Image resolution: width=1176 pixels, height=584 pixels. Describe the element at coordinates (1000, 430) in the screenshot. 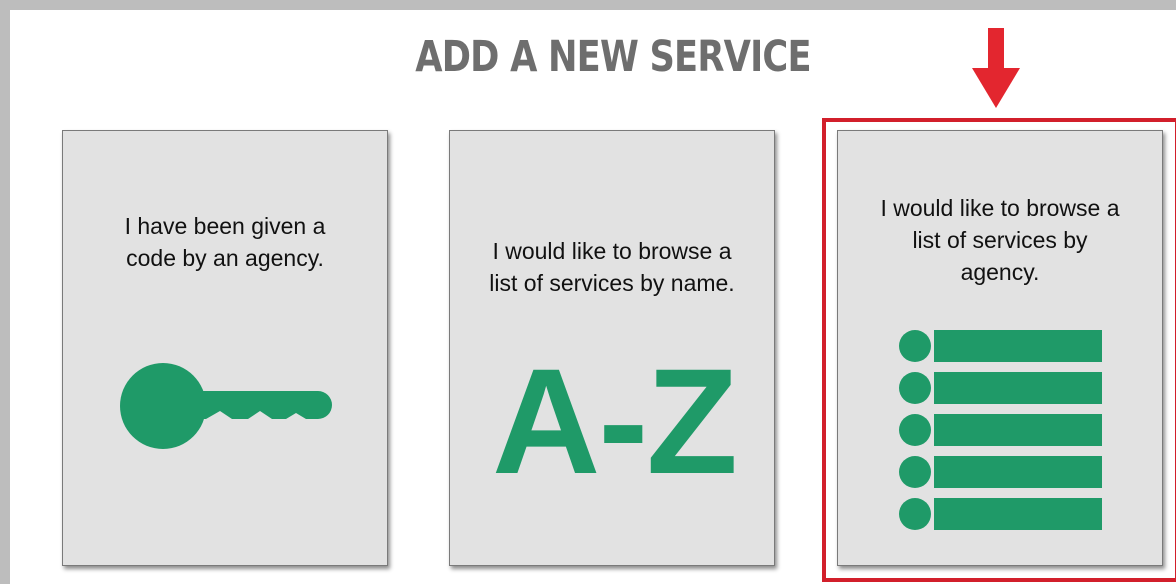

I see `list-icon` at that location.